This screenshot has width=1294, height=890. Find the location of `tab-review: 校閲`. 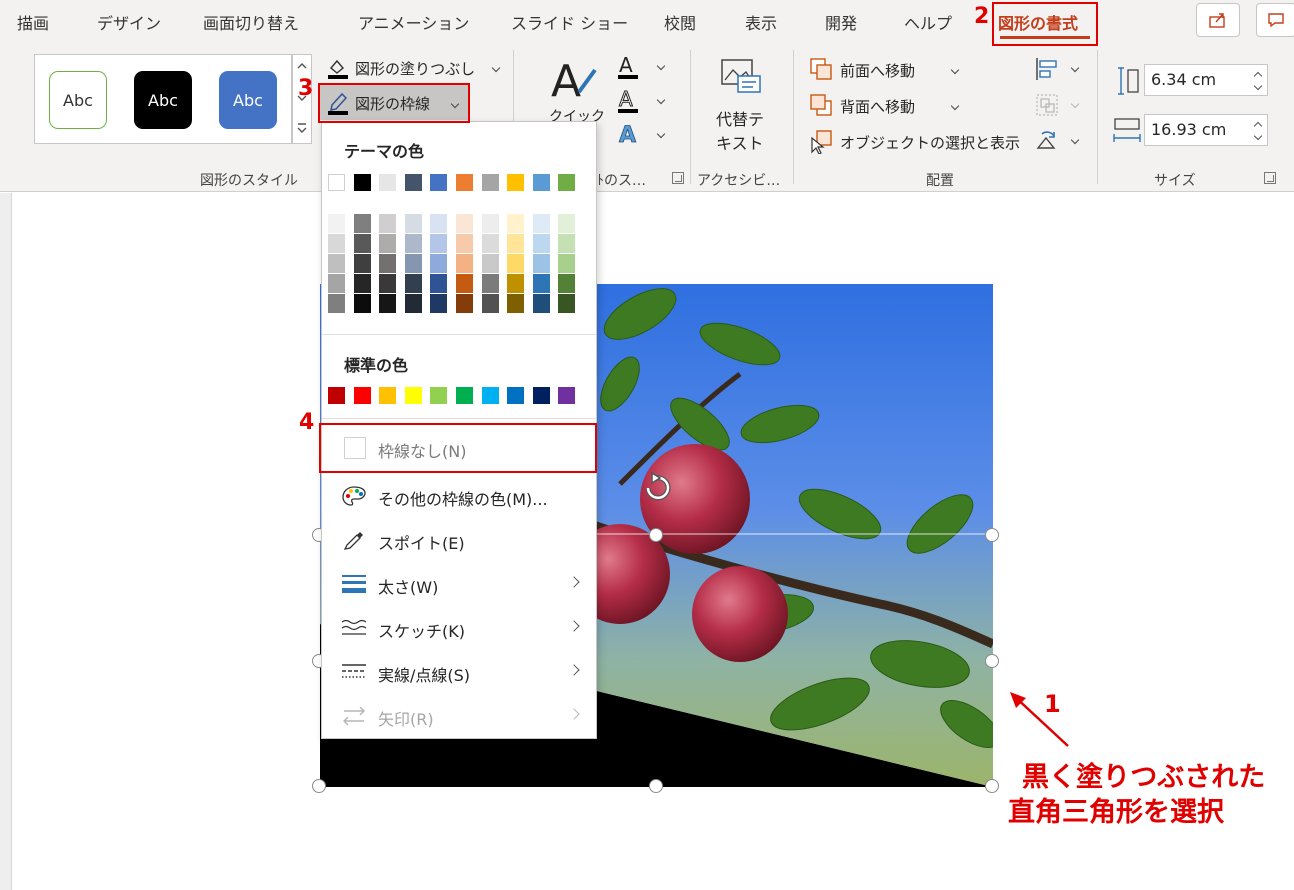

tab-review: 校閲 is located at coordinates (680, 22).